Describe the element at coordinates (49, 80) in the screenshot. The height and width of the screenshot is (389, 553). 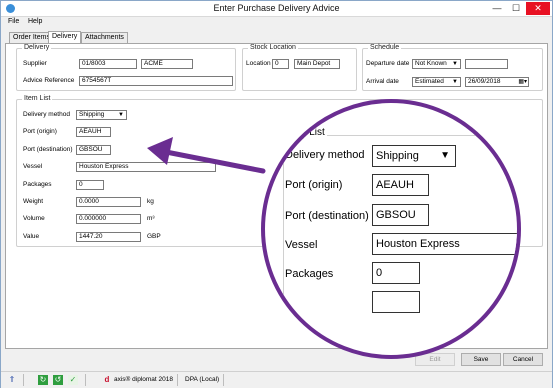
I see `advice-reference-label: Advice Reference` at that location.